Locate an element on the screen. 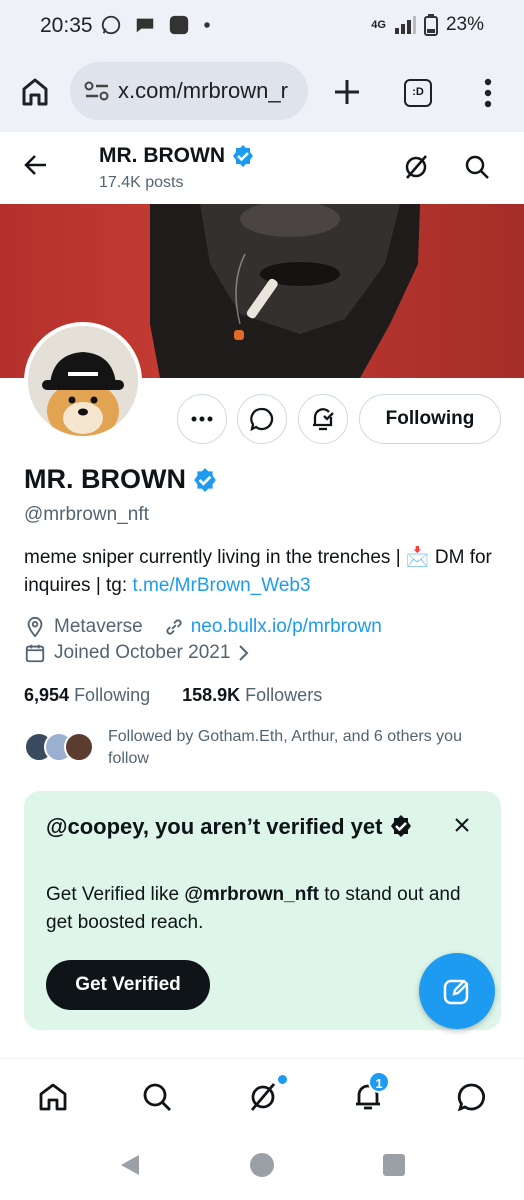 Image resolution: width=524 pixels, height=1200 pixels. message-button is located at coordinates (262, 419).